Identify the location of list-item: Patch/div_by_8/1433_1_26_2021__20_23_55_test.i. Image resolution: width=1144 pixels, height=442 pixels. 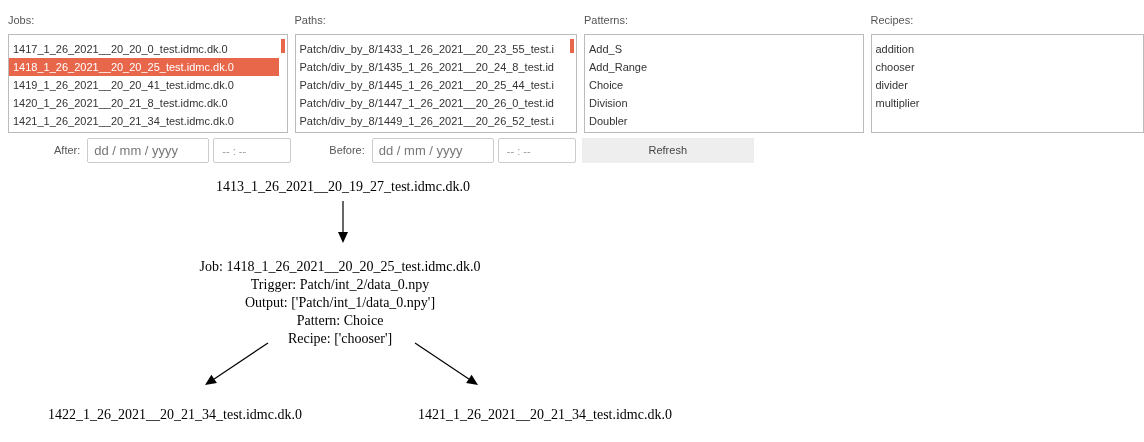
(431, 49).